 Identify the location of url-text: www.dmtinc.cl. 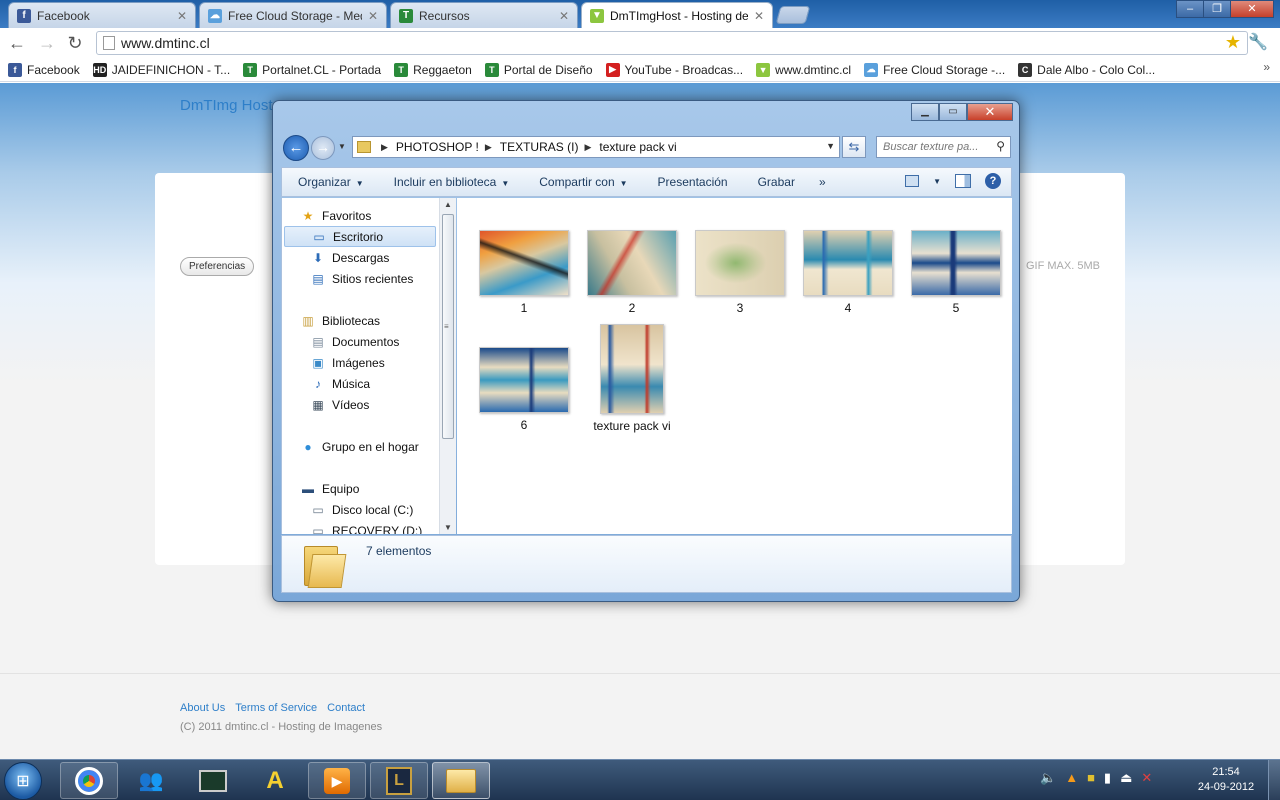
(165, 43).